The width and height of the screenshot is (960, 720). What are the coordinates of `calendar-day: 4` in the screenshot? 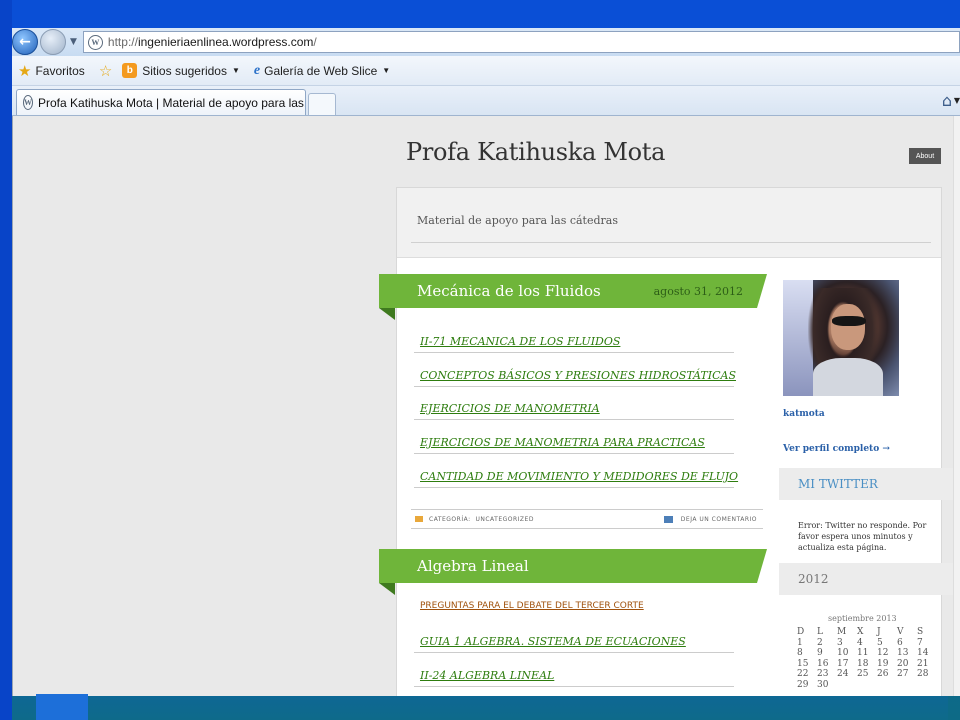 It's located at (860, 642).